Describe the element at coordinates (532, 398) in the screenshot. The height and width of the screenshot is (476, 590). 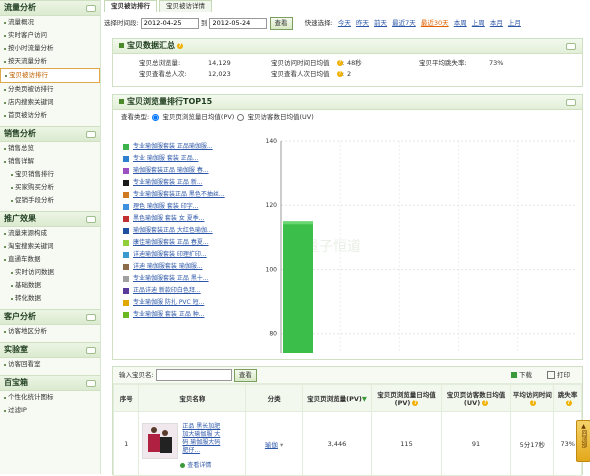
I see `col-avg-time: 平均访问时间?` at that location.